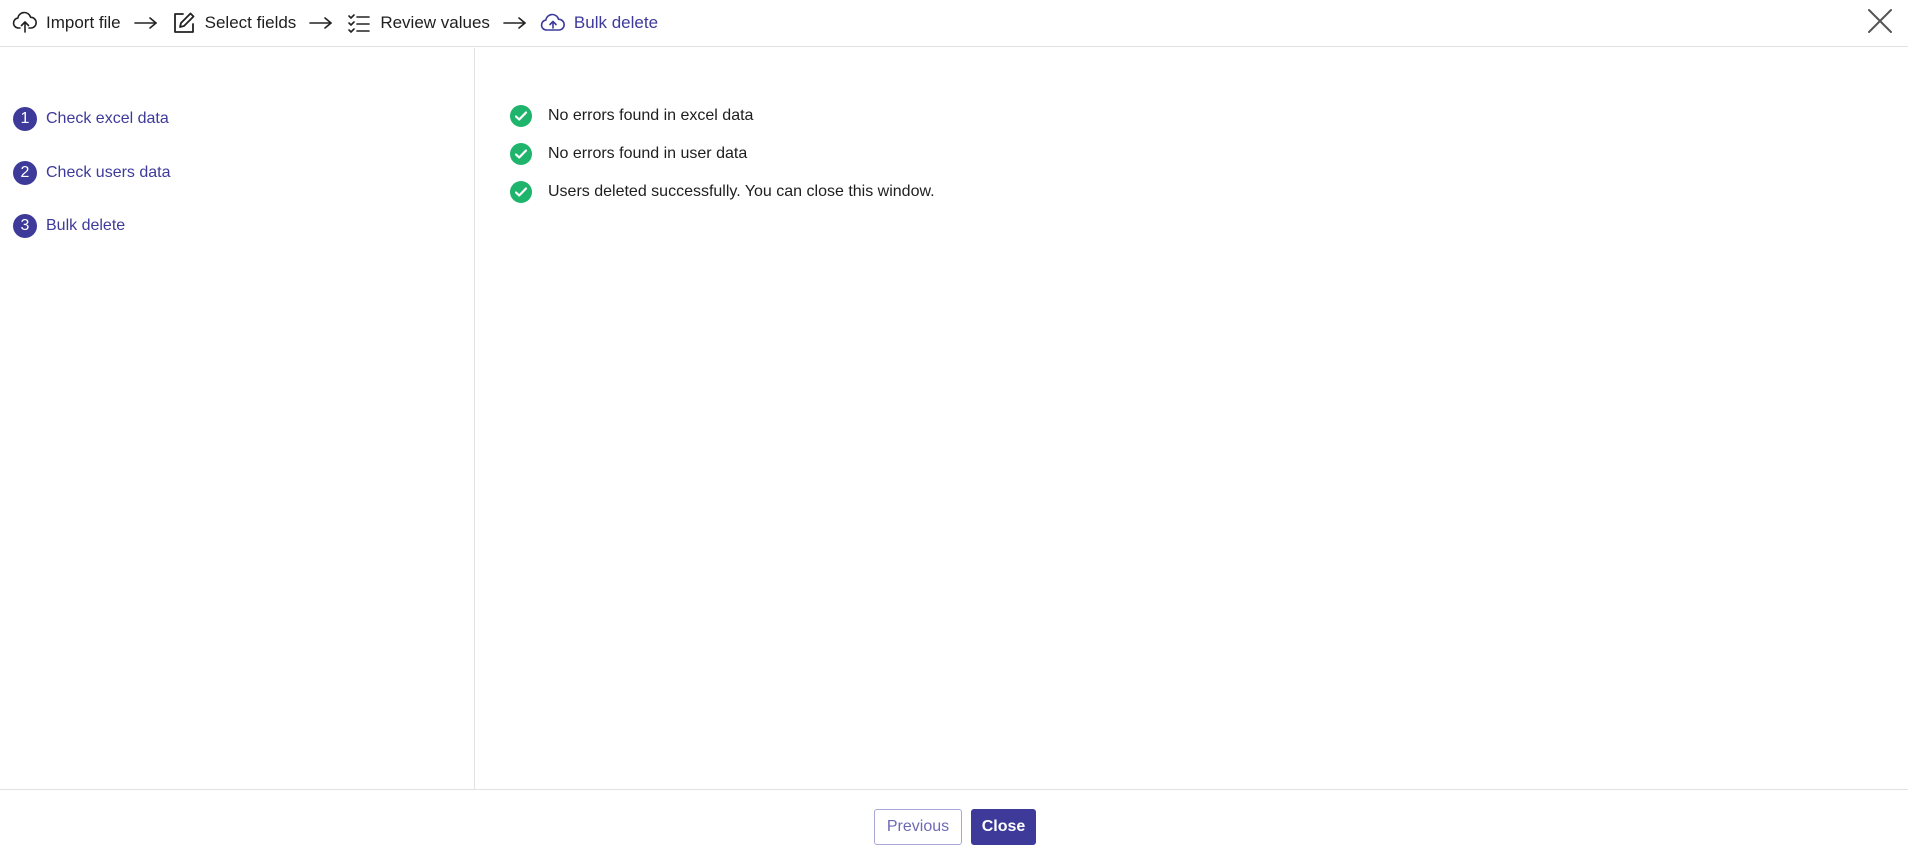 This screenshot has height=856, width=1908. What do you see at coordinates (184, 23) in the screenshot?
I see `edit-icon` at bounding box center [184, 23].